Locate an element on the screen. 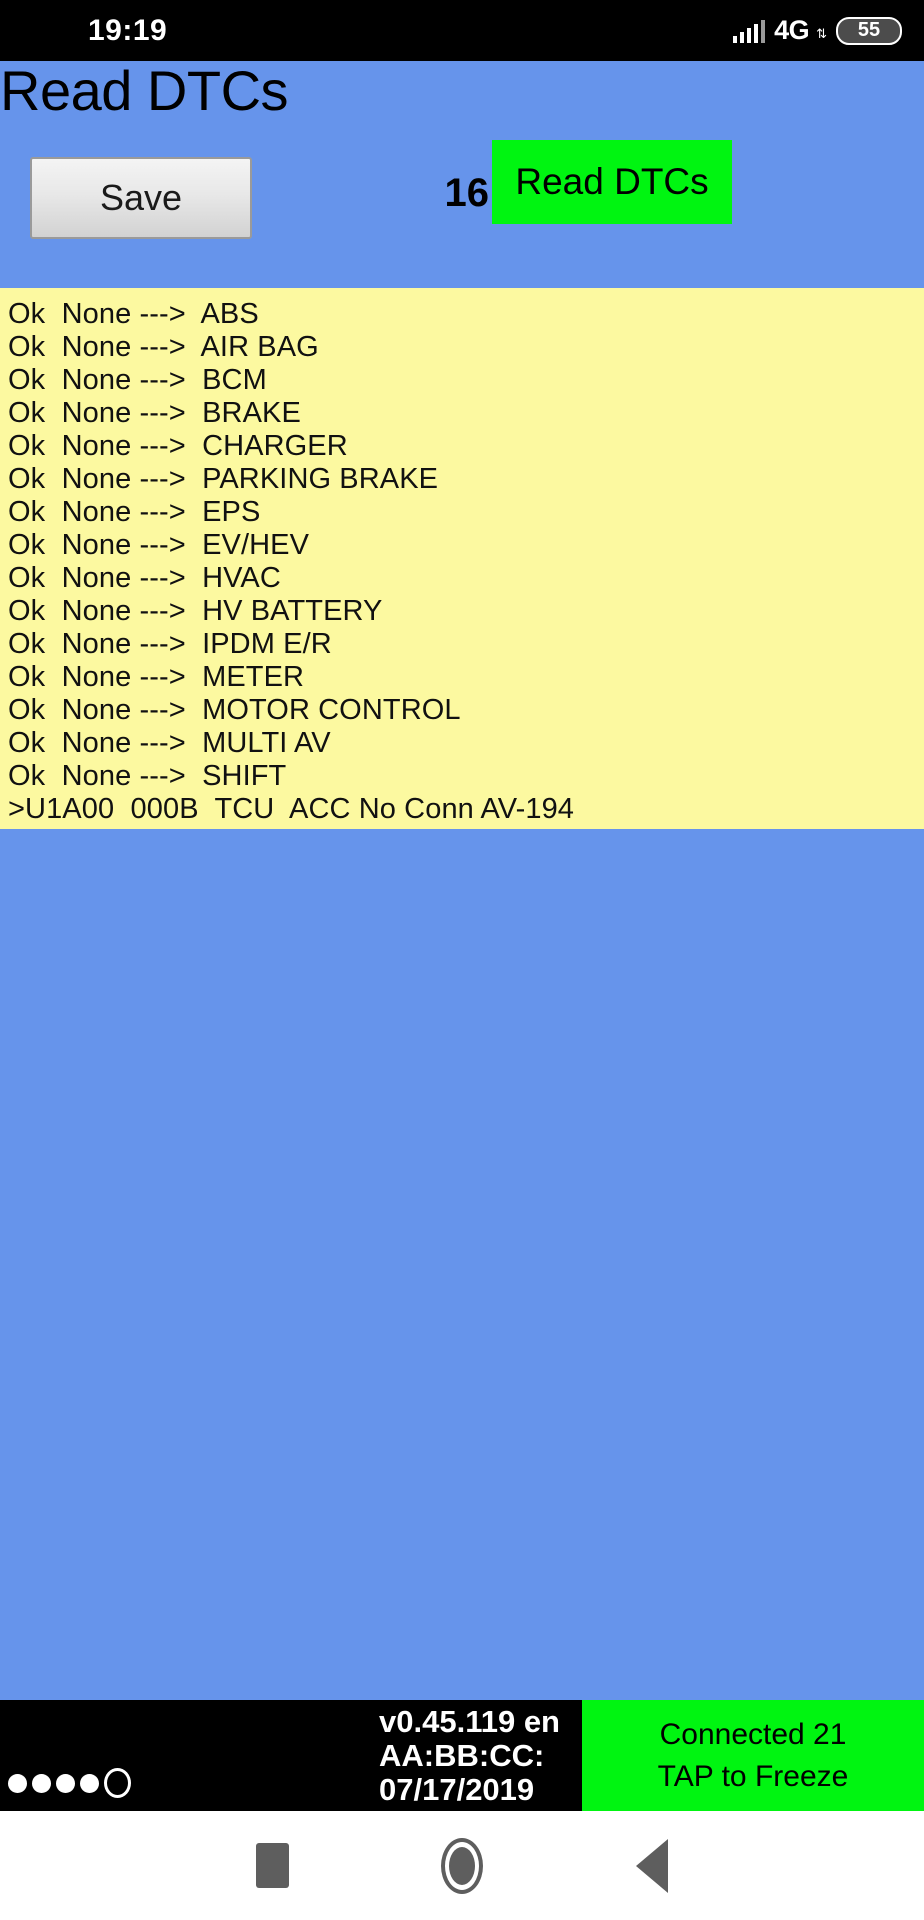  list-item: Ok None ---> PARKING BRAKE is located at coordinates (466, 479).